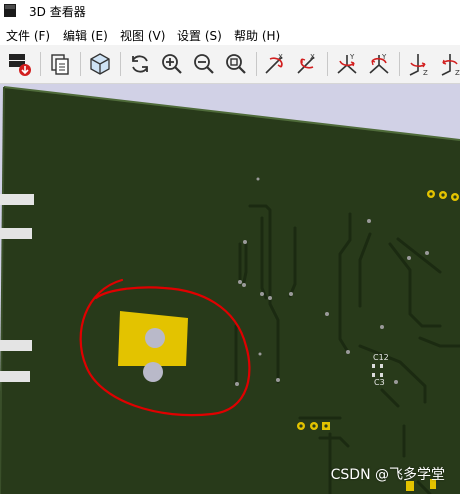  Describe the element at coordinates (230, 11) in the screenshot. I see `title-bar: 3D 查看器` at that location.